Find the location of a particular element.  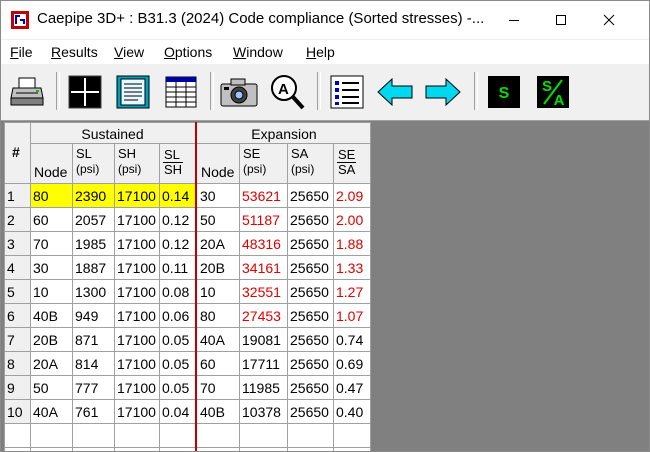

cell-se-sa-ratio: 1.33 is located at coordinates (352, 268).